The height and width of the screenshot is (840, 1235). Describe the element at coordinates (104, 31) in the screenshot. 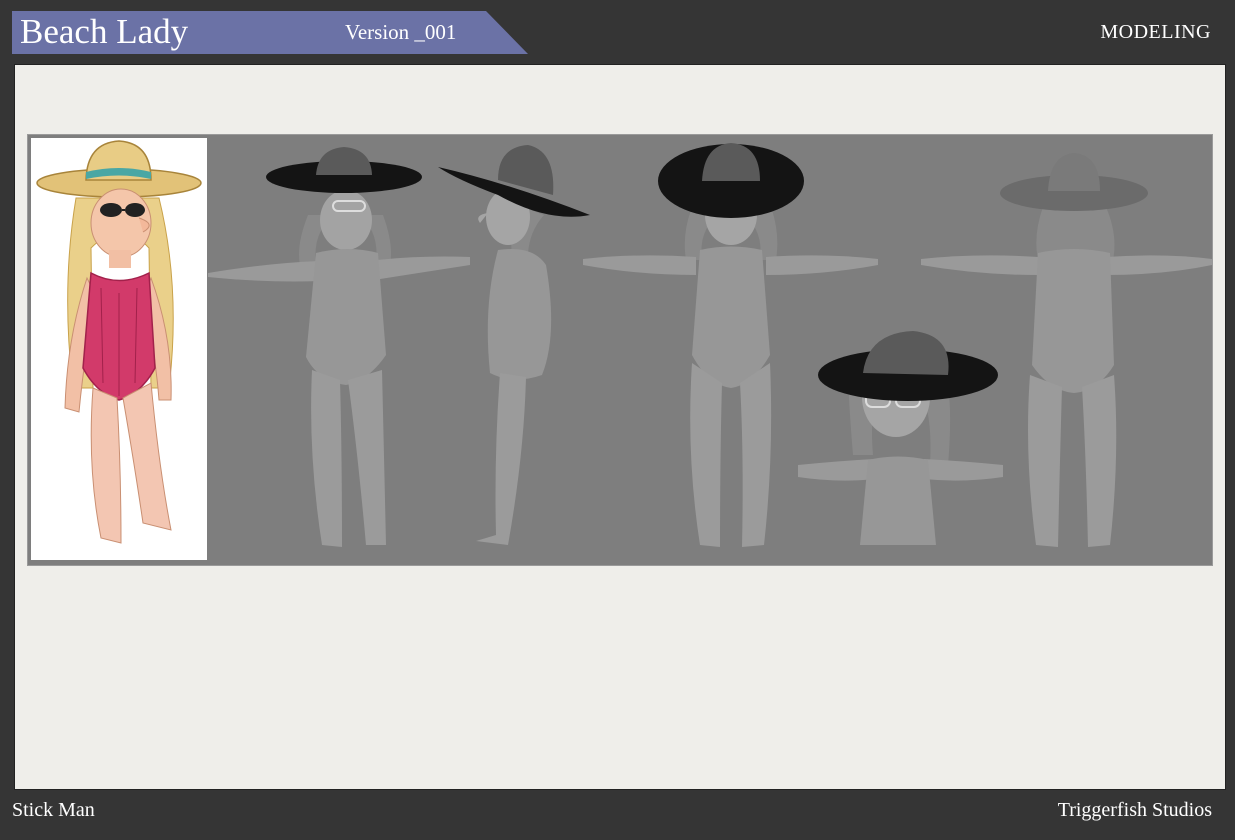

I see `page-title: Beach Lady` at that location.